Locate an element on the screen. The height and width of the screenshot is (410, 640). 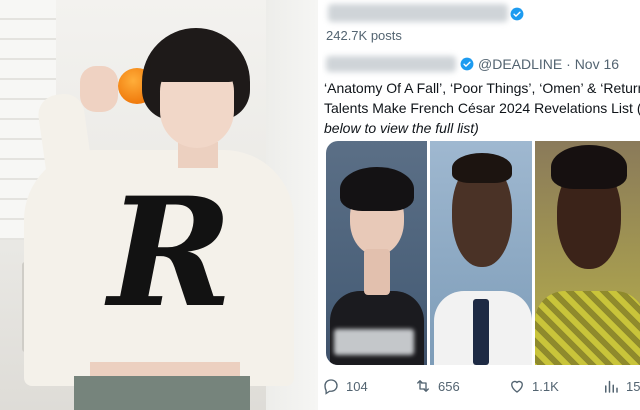
like-button: 1.1K is located at coordinates (533, 386).